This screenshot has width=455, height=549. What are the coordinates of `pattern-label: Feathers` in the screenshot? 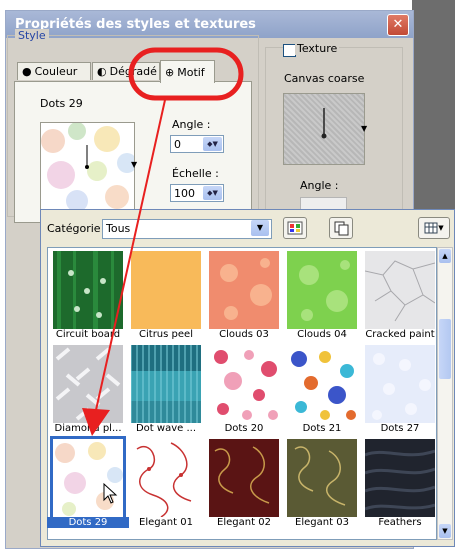 It's located at (400, 522).